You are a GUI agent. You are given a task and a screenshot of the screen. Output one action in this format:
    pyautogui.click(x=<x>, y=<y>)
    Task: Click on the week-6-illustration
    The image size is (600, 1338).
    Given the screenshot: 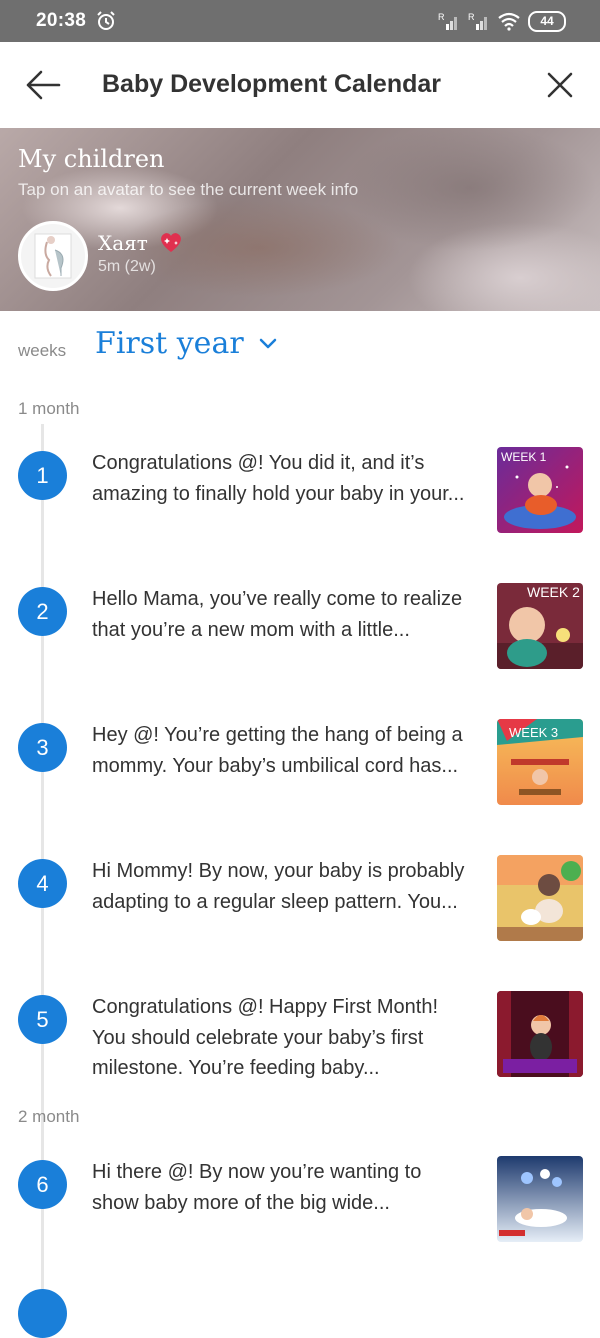 What is the action you would take?
    pyautogui.click(x=540, y=1199)
    